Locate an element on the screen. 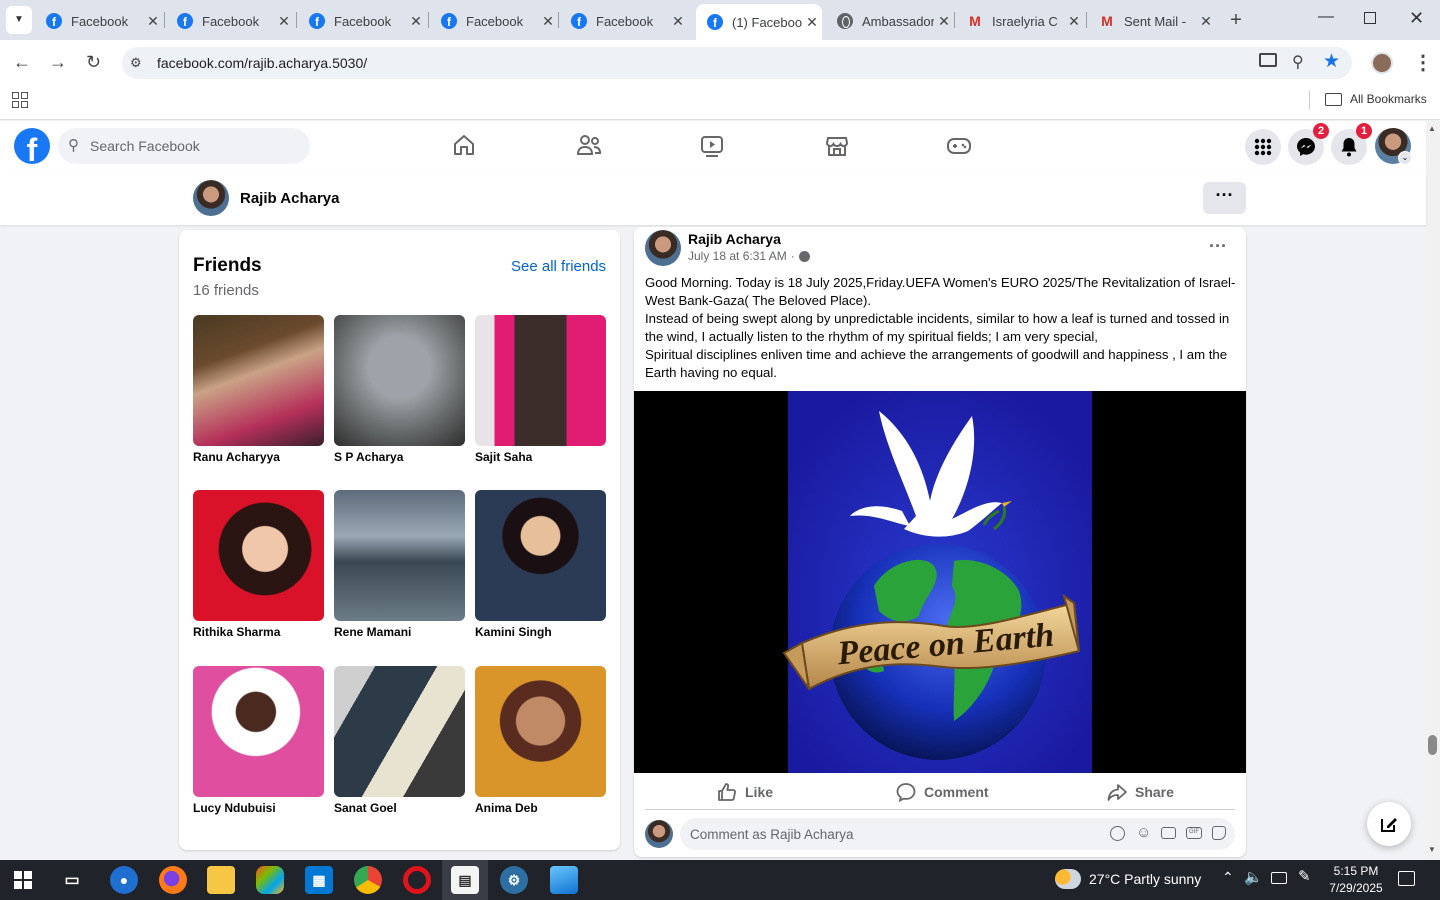  apps-grid-icon is located at coordinates (20, 100).